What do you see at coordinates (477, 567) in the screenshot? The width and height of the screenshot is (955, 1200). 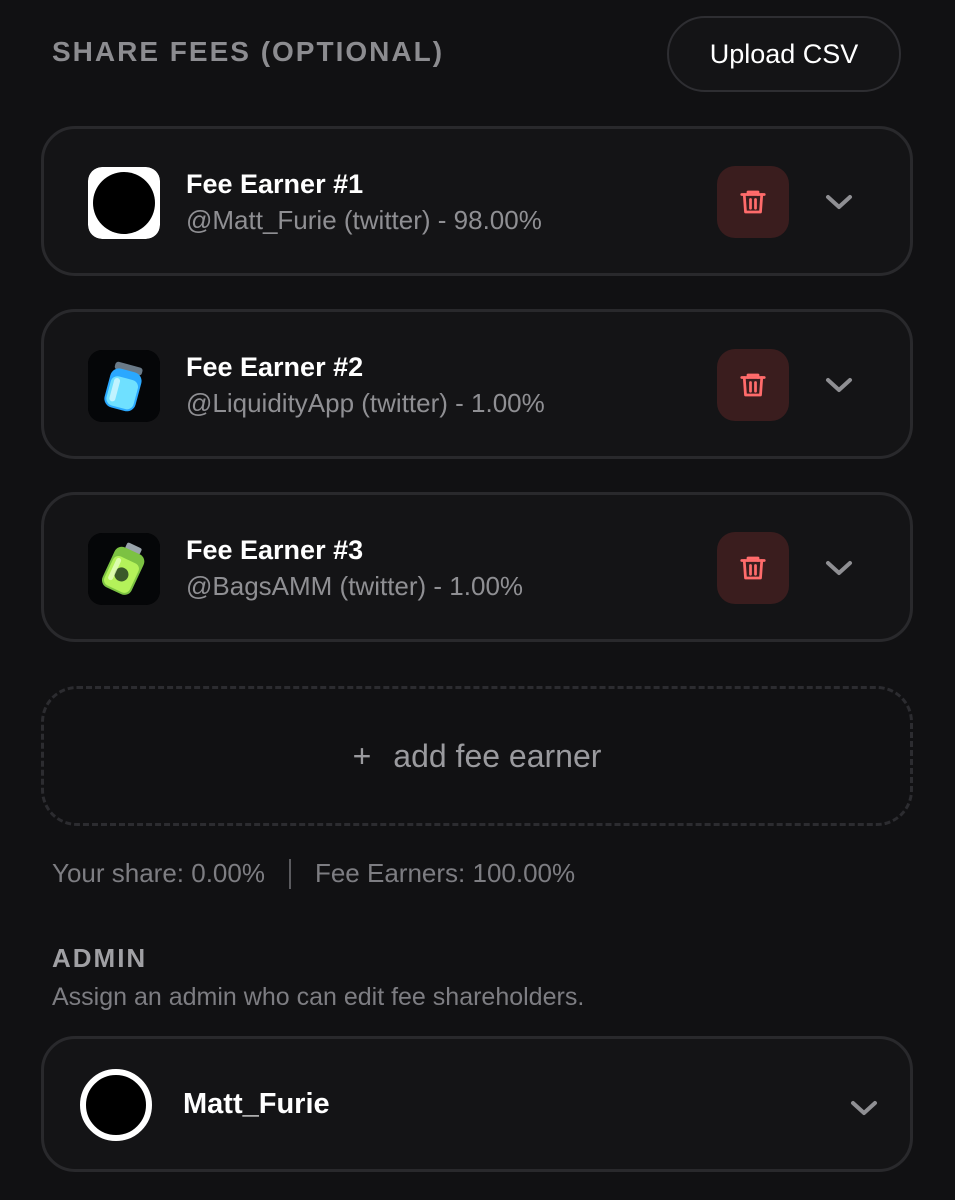 I see `fee-earner-card: Fee Earner #3 @BagsAMM (twitter) - 1.00%` at bounding box center [477, 567].